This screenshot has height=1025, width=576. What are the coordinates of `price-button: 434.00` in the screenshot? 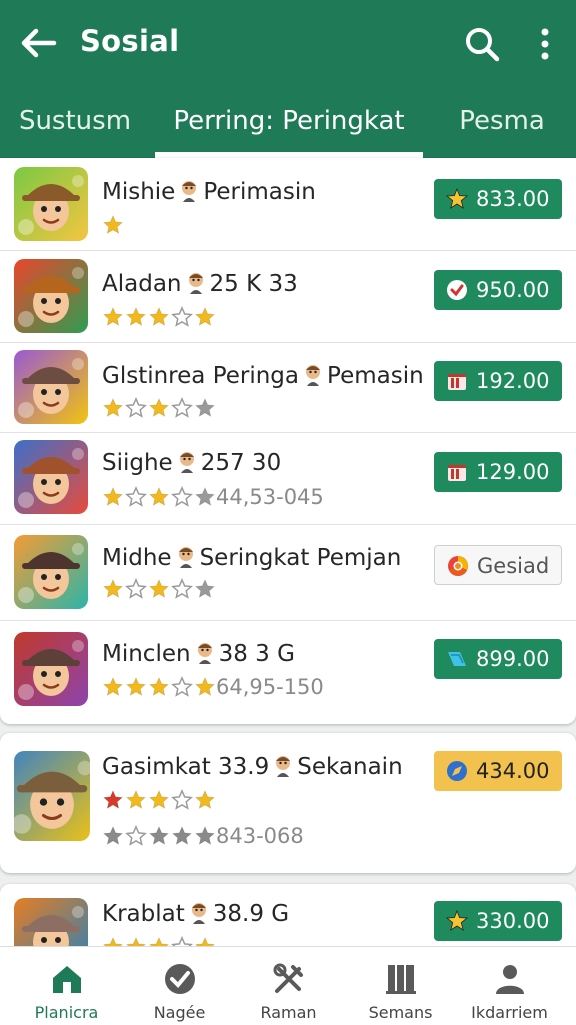 It's located at (498, 771).